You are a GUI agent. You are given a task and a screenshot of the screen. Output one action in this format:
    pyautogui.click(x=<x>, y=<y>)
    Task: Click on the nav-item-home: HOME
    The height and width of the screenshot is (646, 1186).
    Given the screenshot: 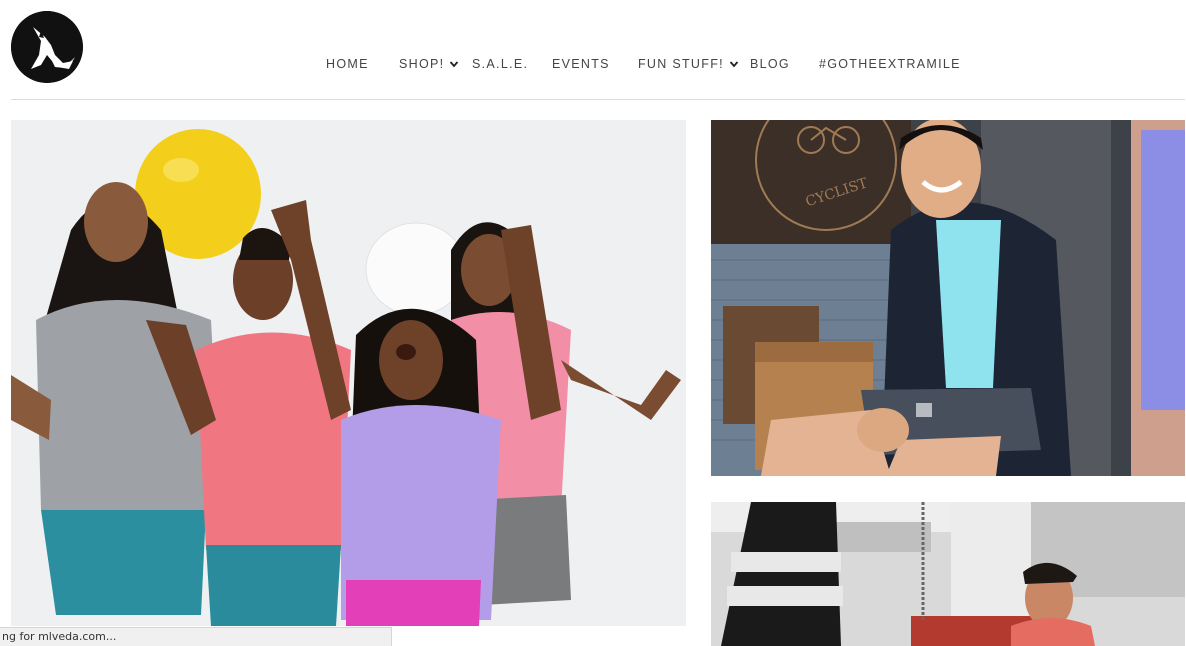 What is the action you would take?
    pyautogui.click(x=347, y=64)
    